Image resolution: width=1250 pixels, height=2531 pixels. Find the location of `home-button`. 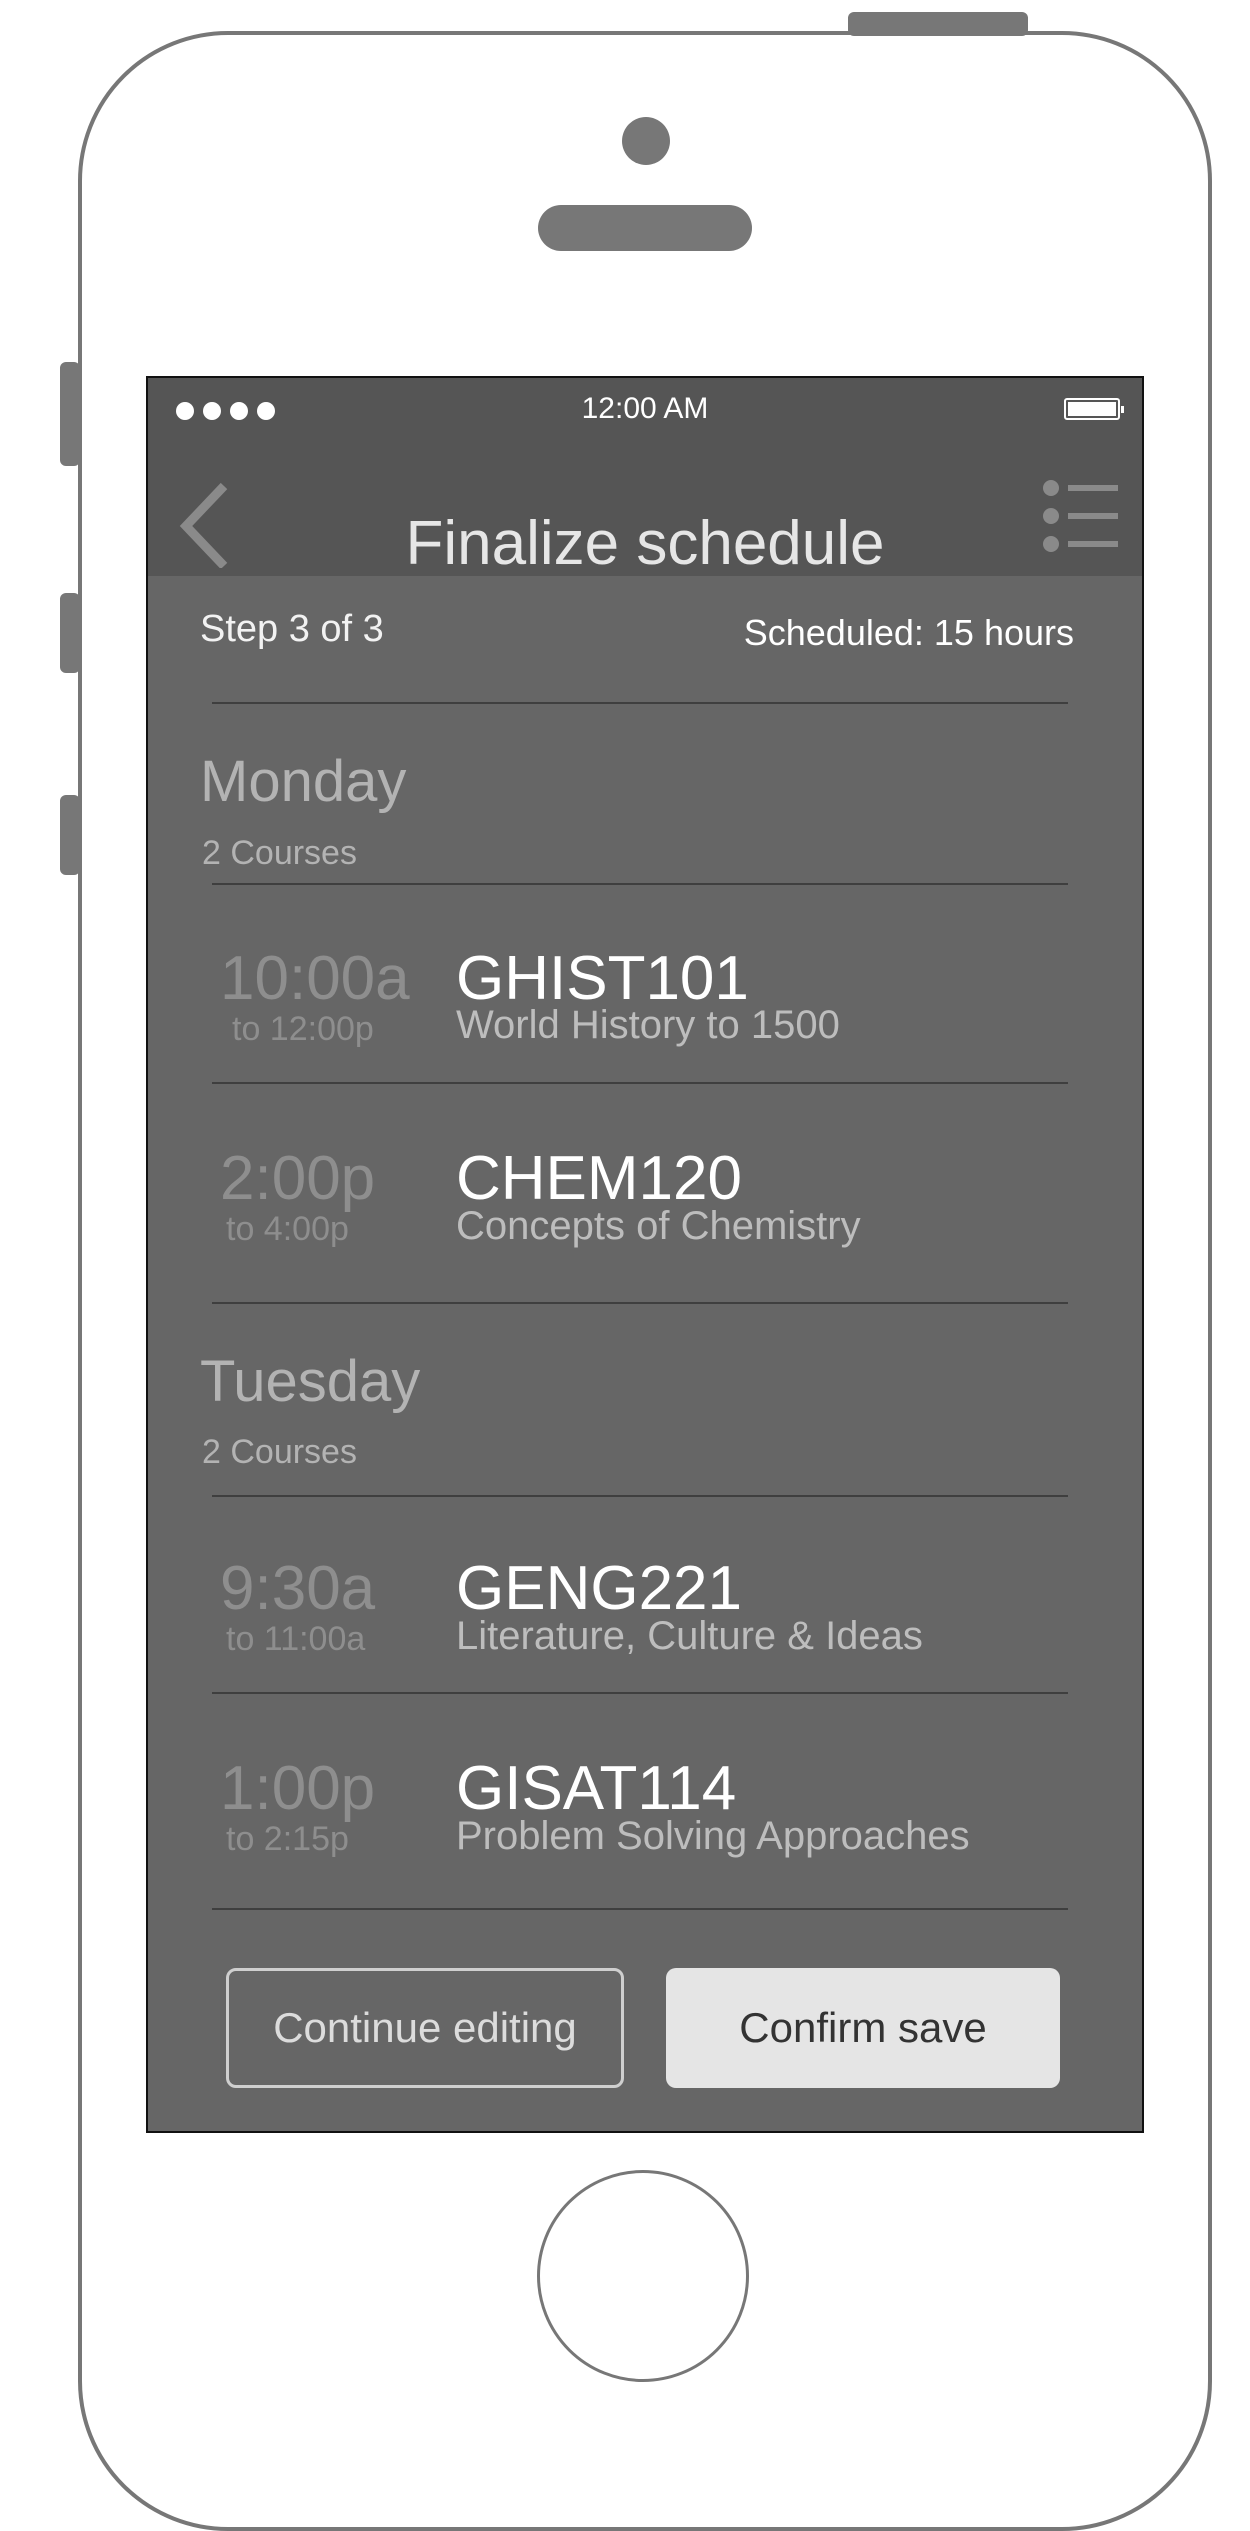

home-button is located at coordinates (643, 2276).